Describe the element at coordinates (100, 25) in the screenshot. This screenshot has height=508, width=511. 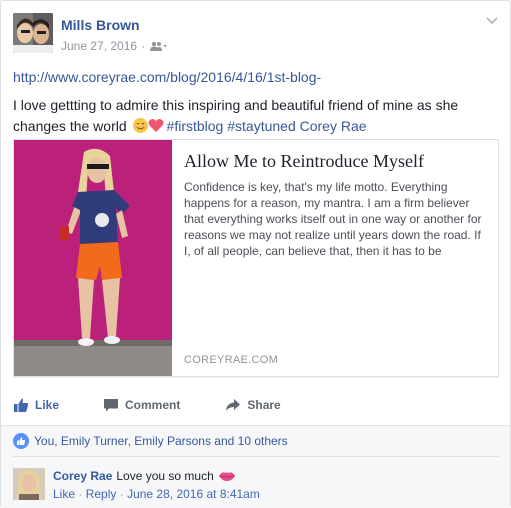
I see `author-name: Mills Brown` at that location.